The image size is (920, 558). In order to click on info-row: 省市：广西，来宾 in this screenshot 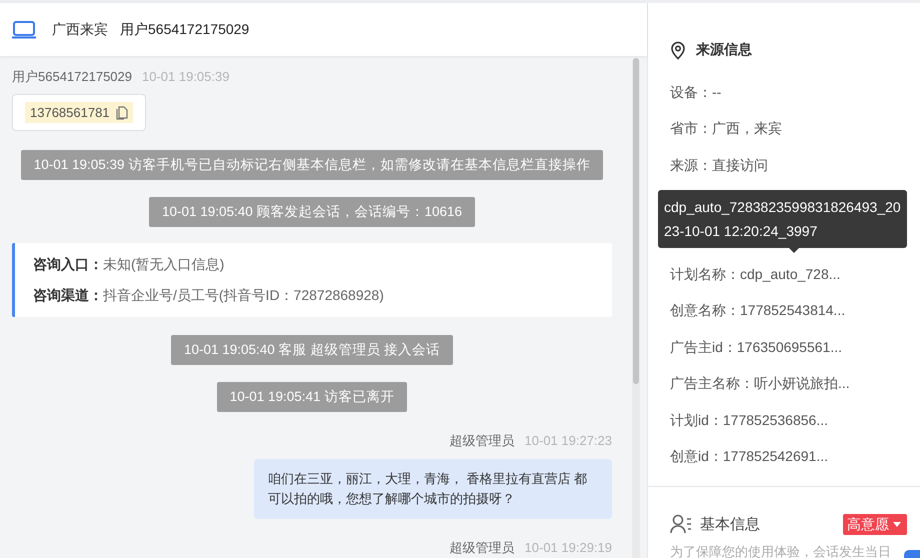, I will do `click(726, 128)`.